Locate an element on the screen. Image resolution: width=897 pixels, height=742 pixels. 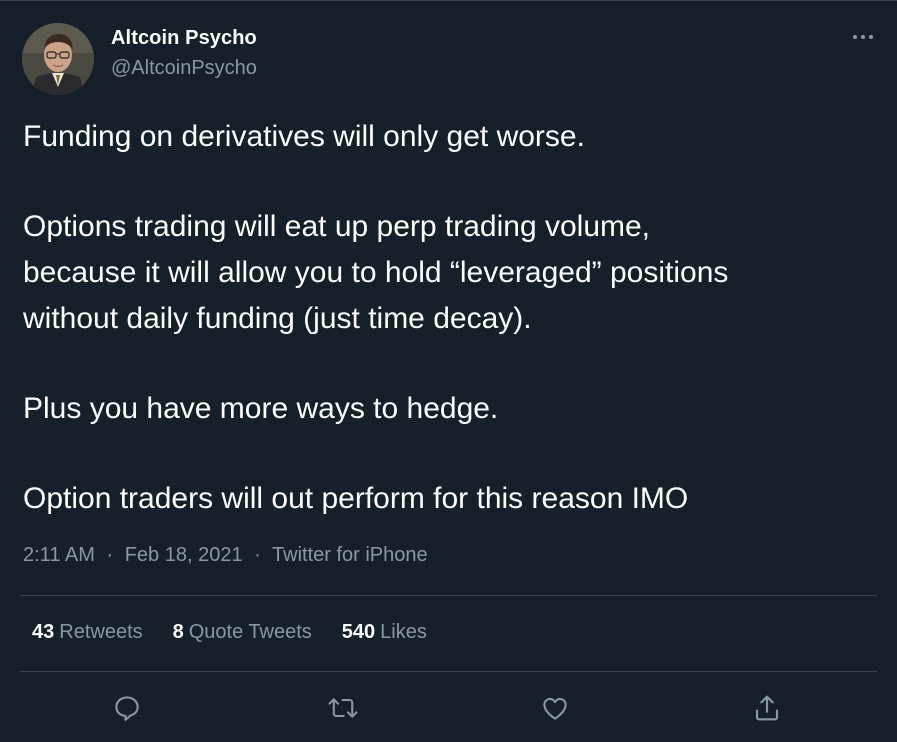
share-icon is located at coordinates (767, 708).